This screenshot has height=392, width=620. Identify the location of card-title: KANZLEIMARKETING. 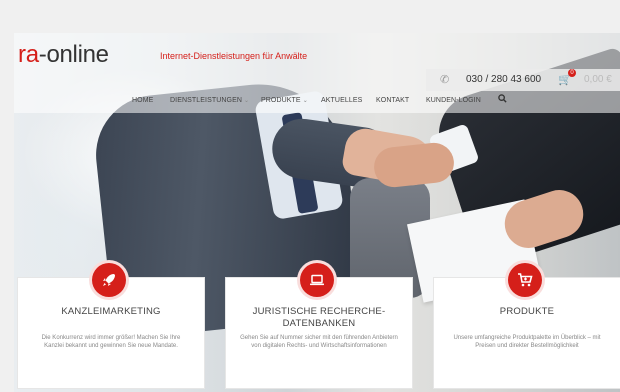
(111, 311).